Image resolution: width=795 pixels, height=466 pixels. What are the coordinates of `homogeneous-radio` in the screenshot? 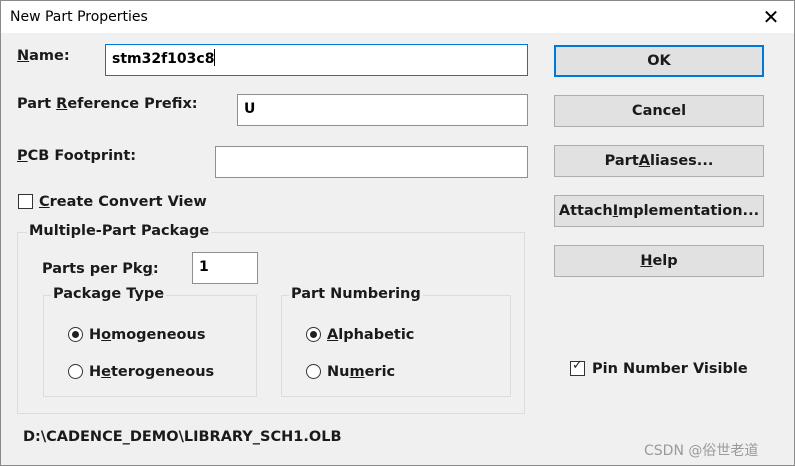 It's located at (75, 334).